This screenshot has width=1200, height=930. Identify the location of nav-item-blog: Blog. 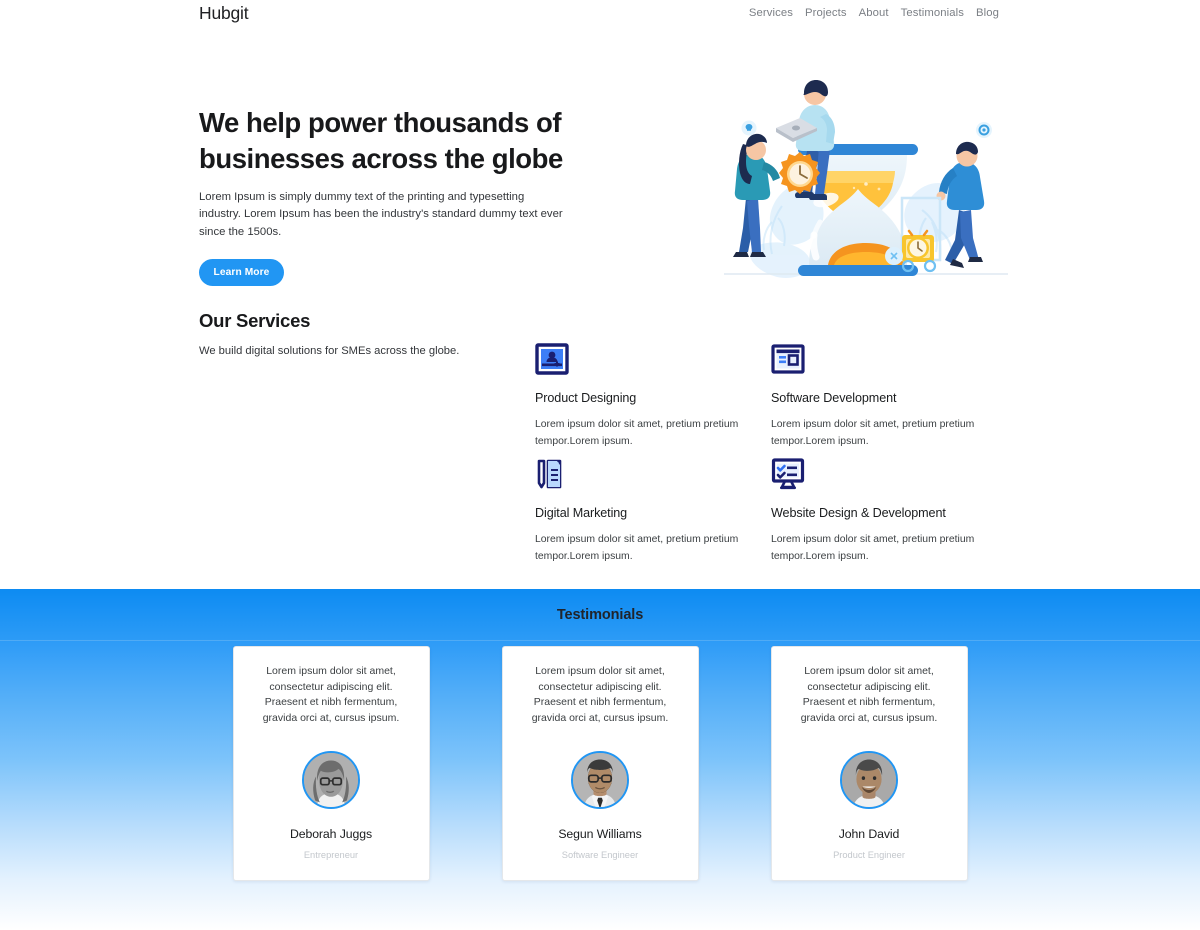
(987, 13).